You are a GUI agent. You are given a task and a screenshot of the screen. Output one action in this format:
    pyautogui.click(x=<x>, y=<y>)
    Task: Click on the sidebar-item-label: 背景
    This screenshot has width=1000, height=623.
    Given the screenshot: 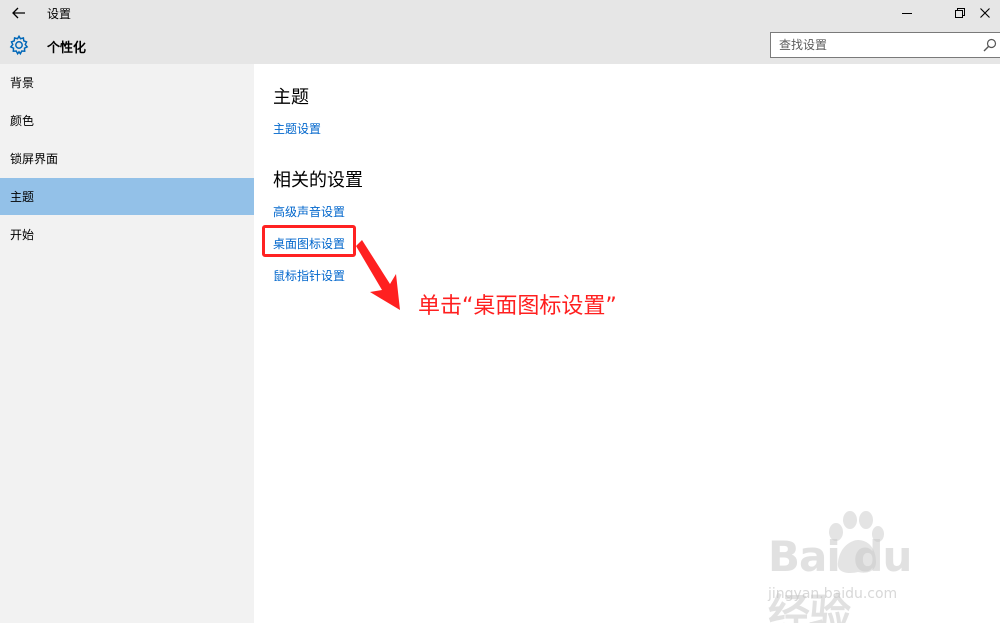 What is the action you would take?
    pyautogui.click(x=22, y=83)
    